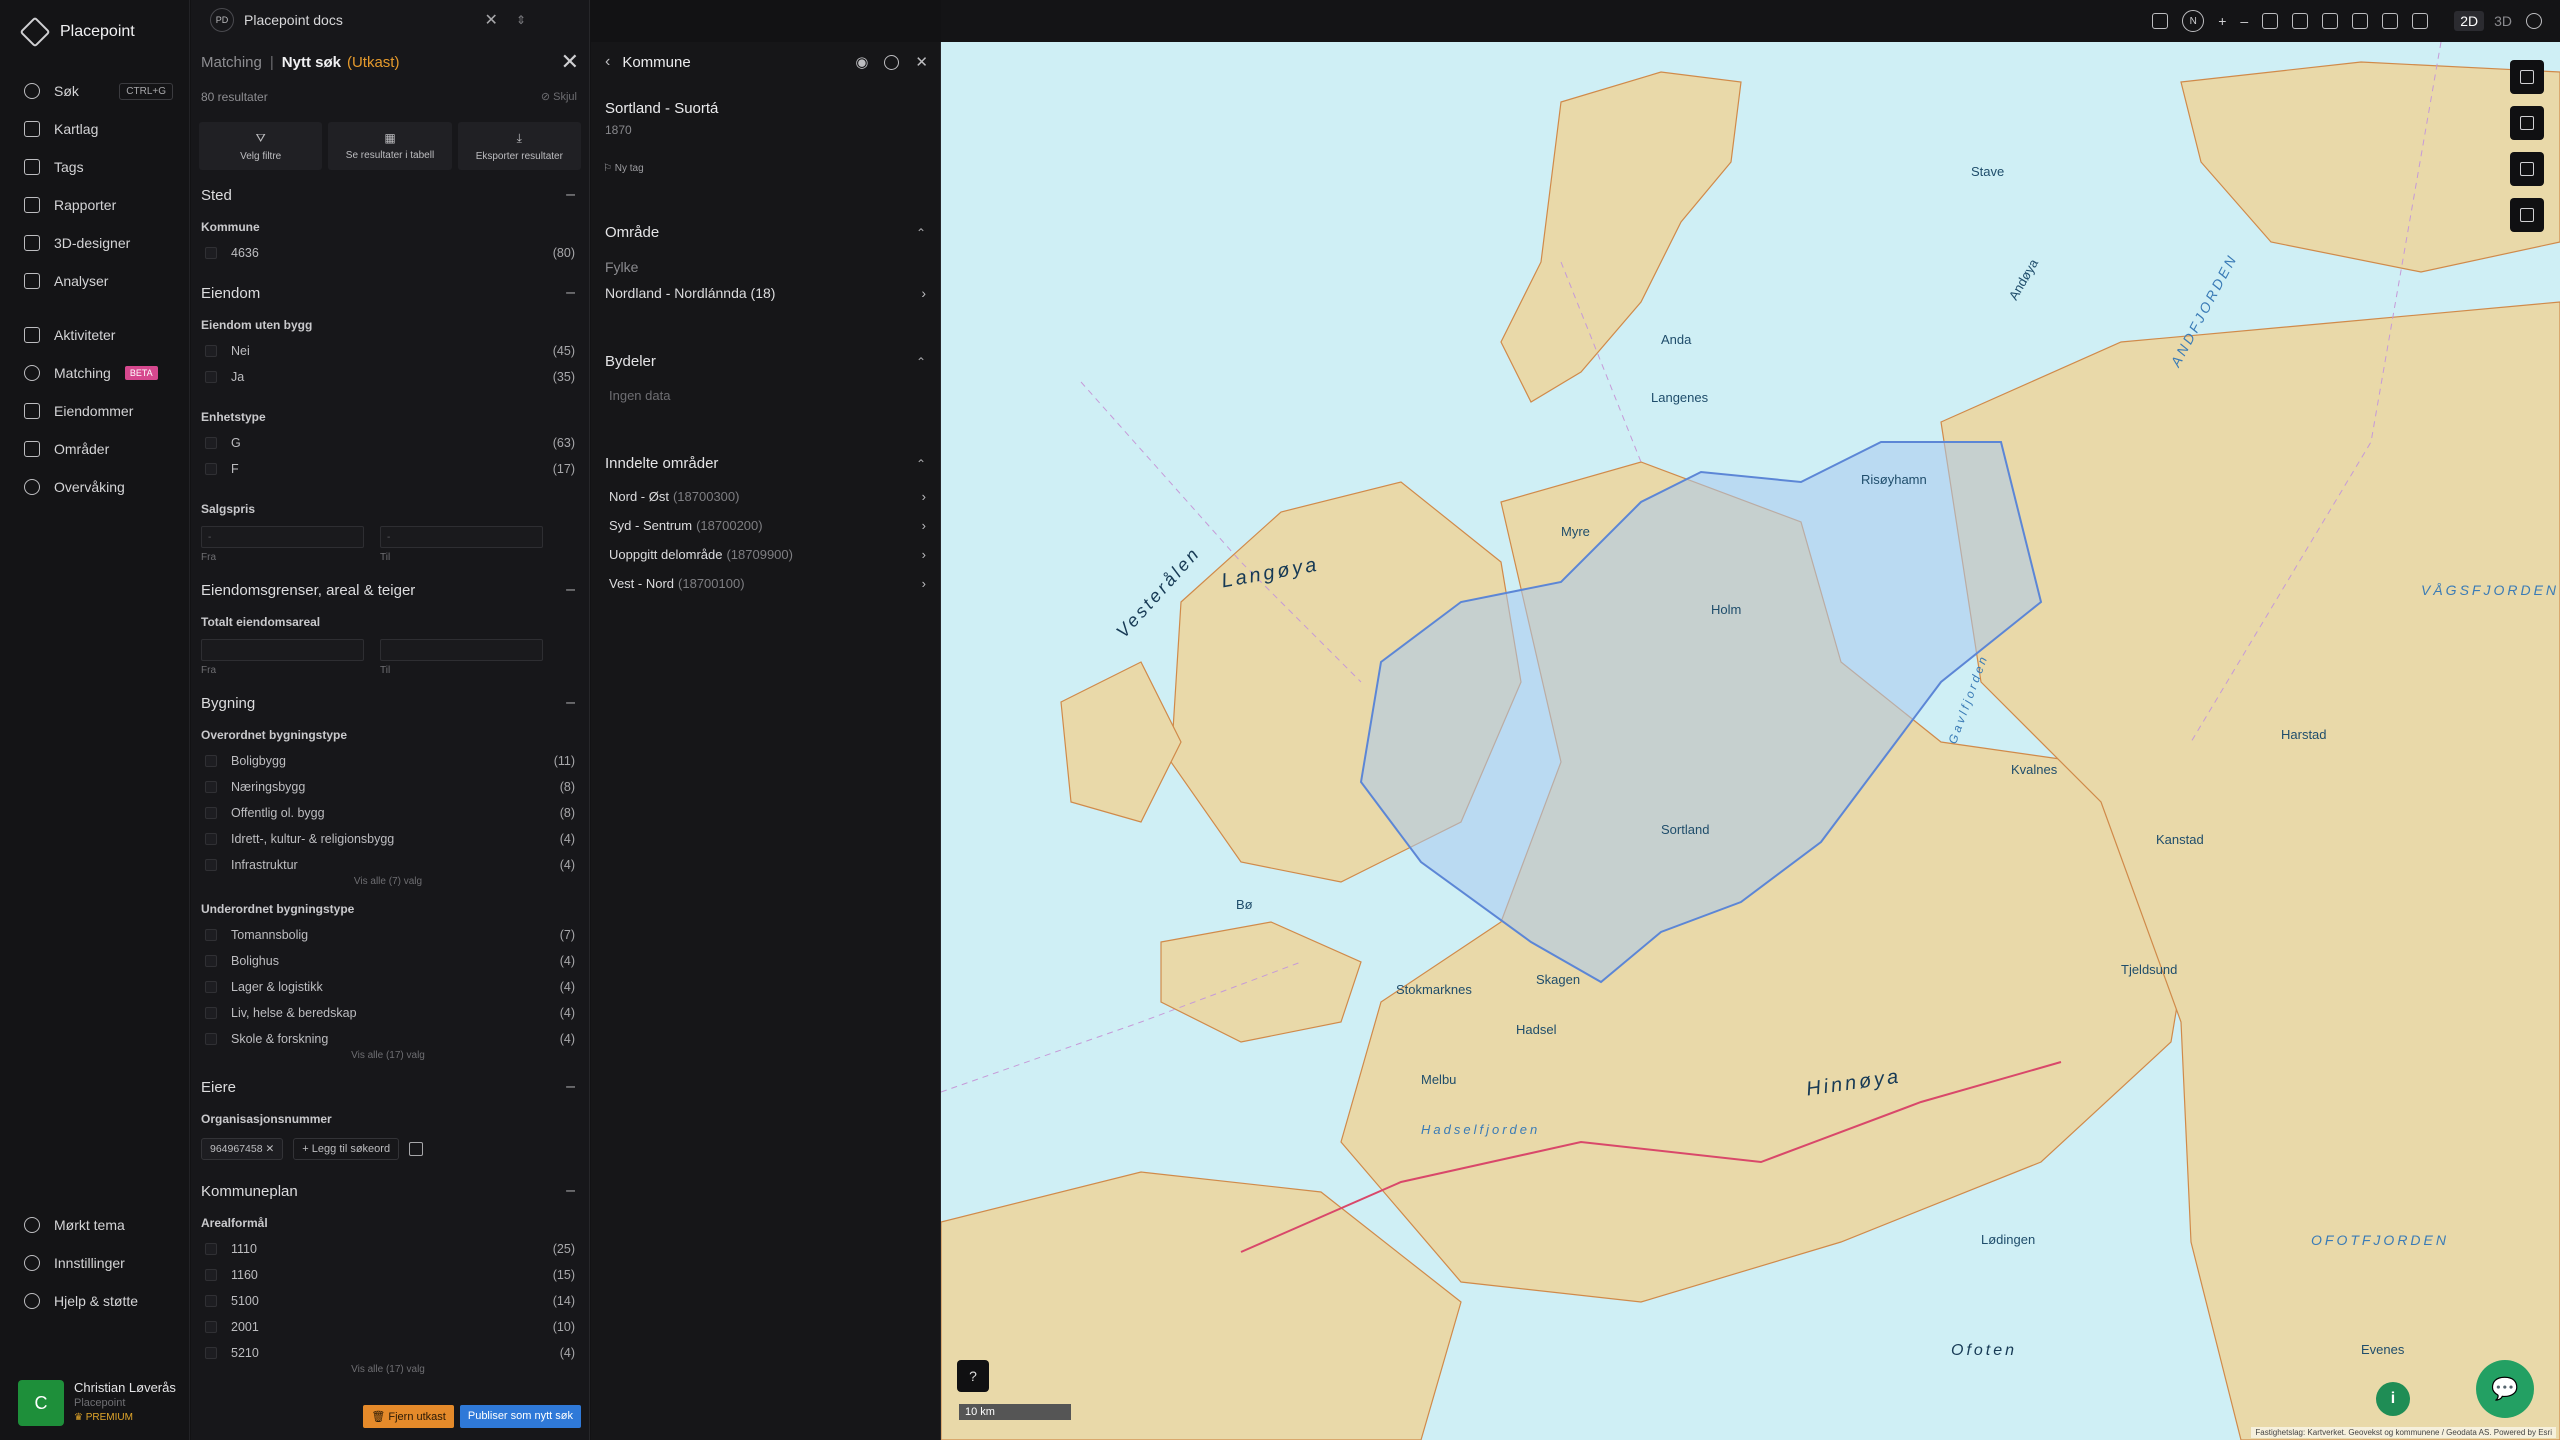 The width and height of the screenshot is (2560, 1440). Describe the element at coordinates (94, 373) in the screenshot. I see `nav-item-matching: Matching BETA` at that location.